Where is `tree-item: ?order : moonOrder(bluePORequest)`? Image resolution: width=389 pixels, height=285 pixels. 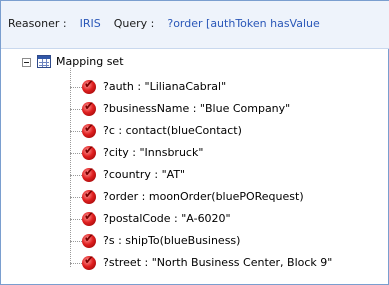 tree-item: ?order : moonOrder(bluePORequest) is located at coordinates (229, 197).